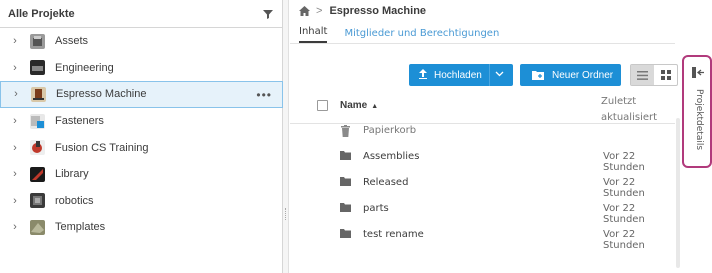  What do you see at coordinates (79, 121) in the screenshot?
I see `project-item-label: Fasteners` at bounding box center [79, 121].